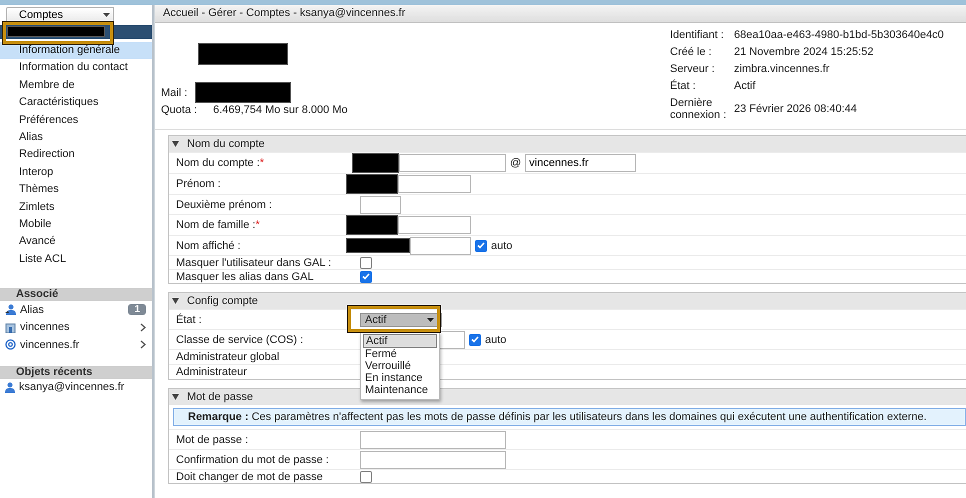 The image size is (966, 498). Describe the element at coordinates (76, 155) in the screenshot. I see `nav-item: Redirection` at that location.